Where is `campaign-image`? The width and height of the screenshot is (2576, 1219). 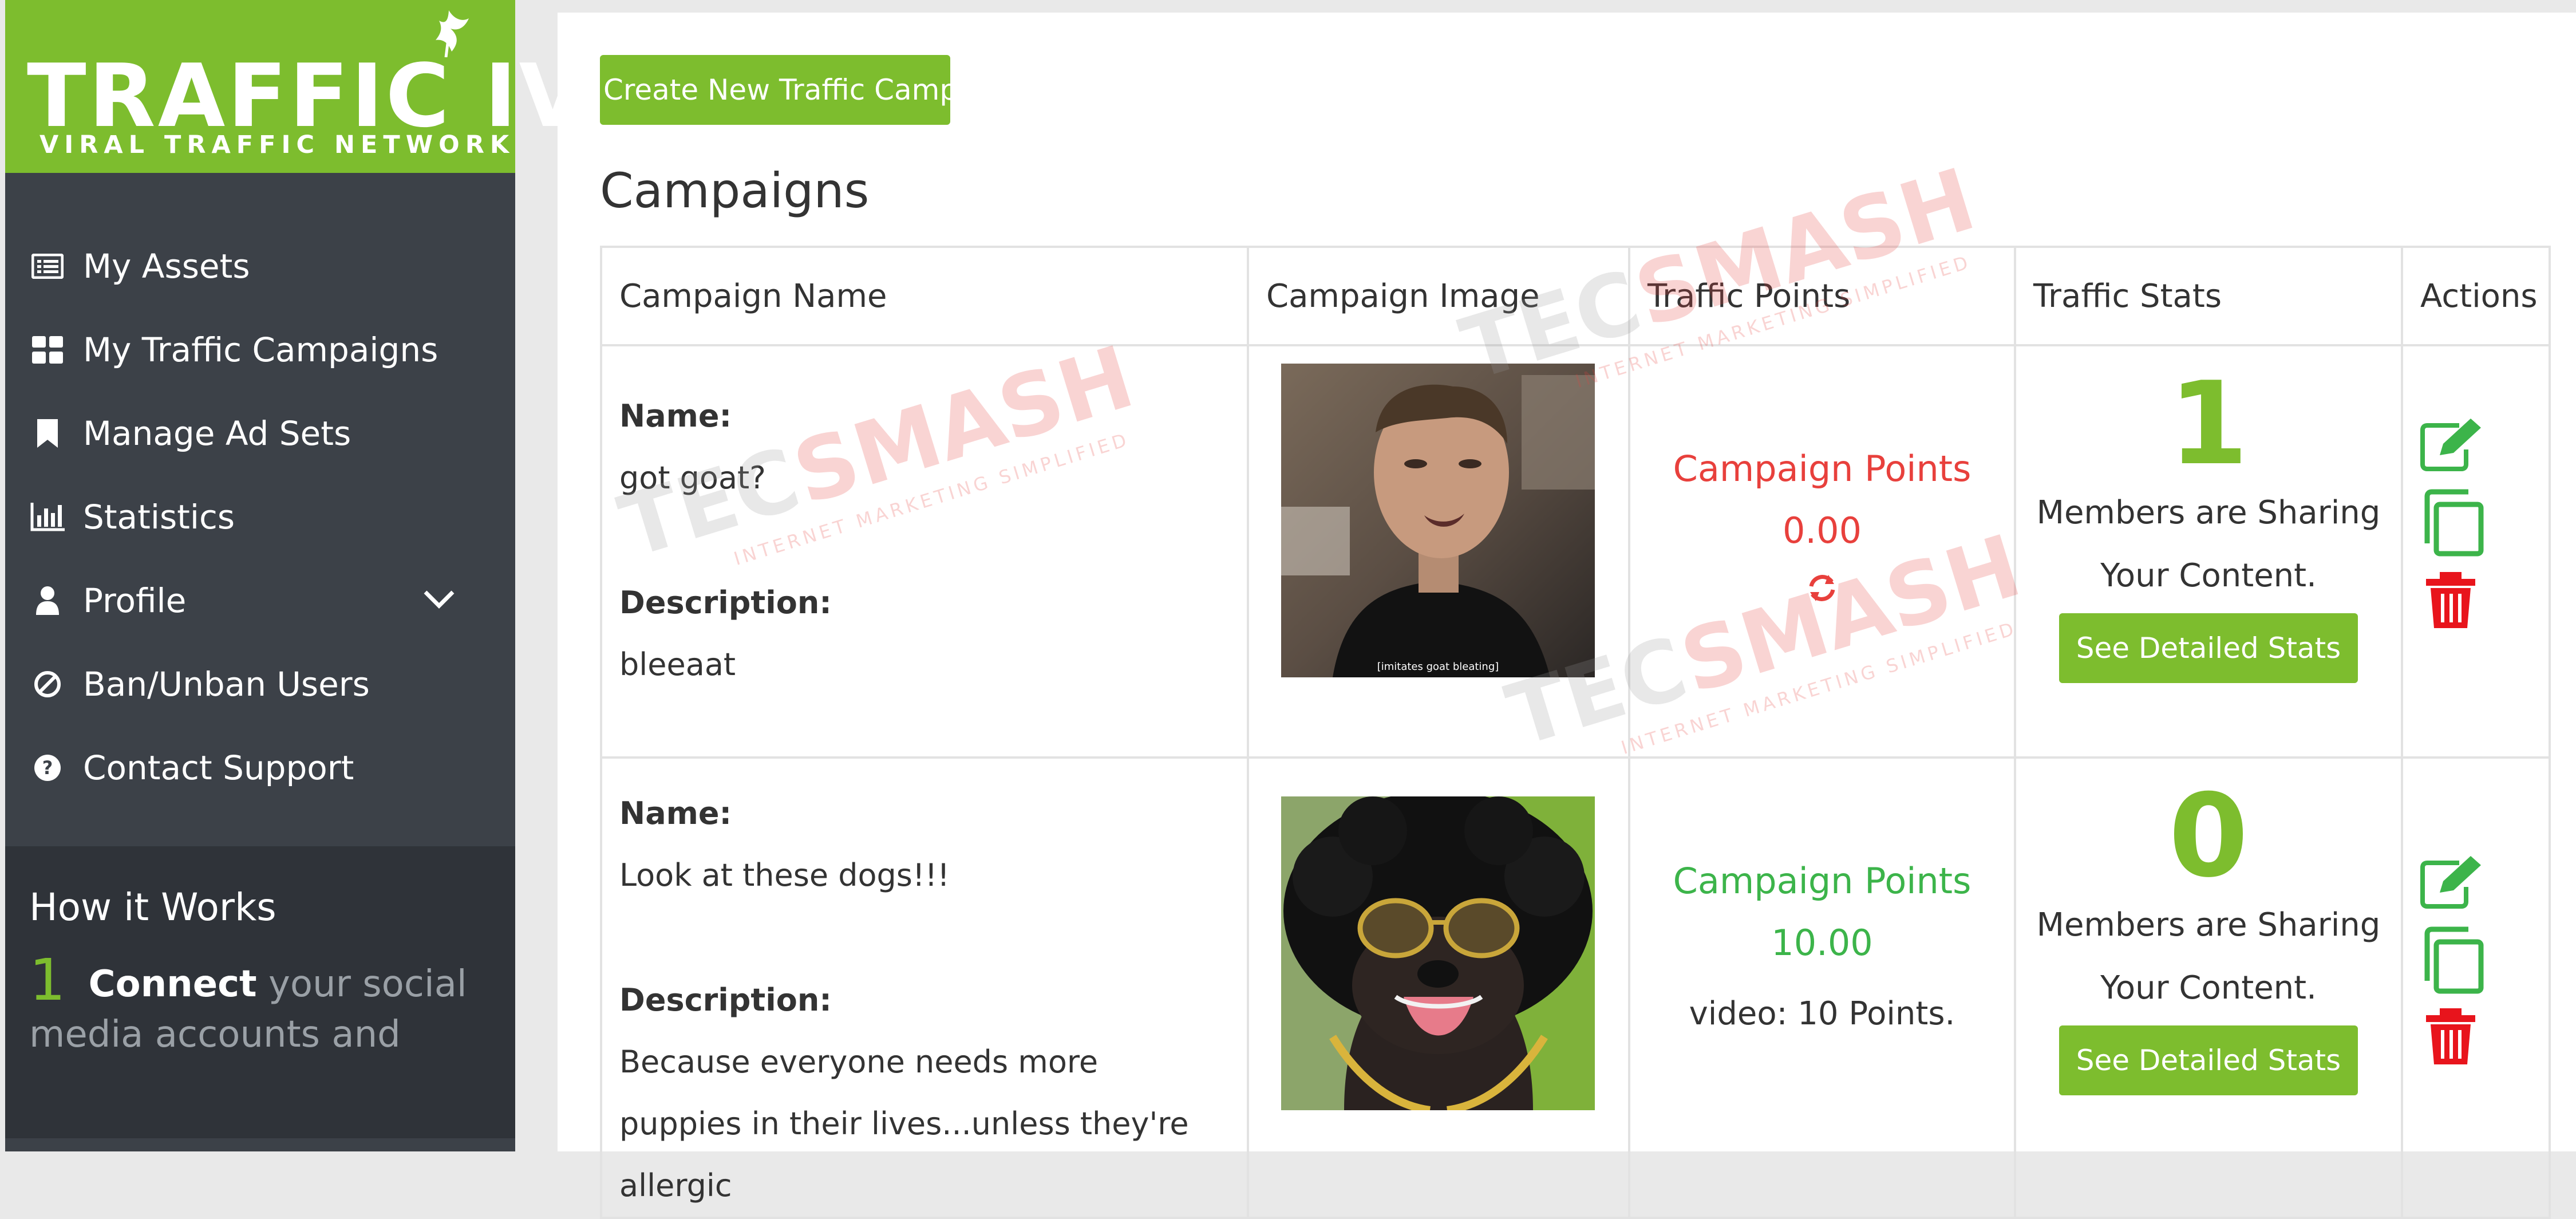 campaign-image is located at coordinates (1438, 953).